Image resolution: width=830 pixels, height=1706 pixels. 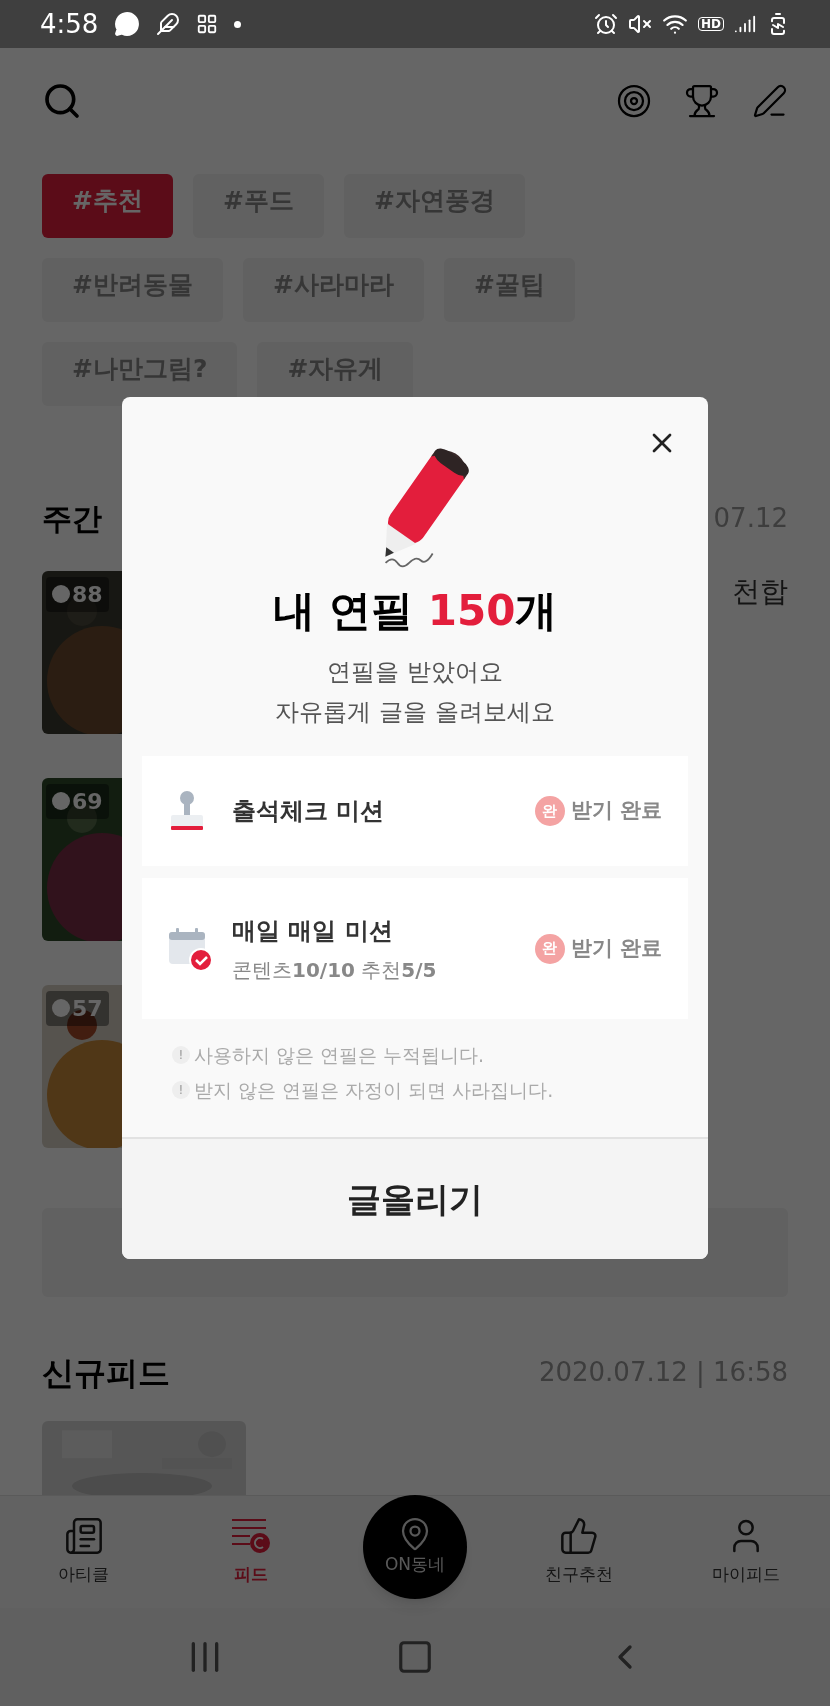 What do you see at coordinates (760, 591) in the screenshot?
I see `card-title: 천합` at bounding box center [760, 591].